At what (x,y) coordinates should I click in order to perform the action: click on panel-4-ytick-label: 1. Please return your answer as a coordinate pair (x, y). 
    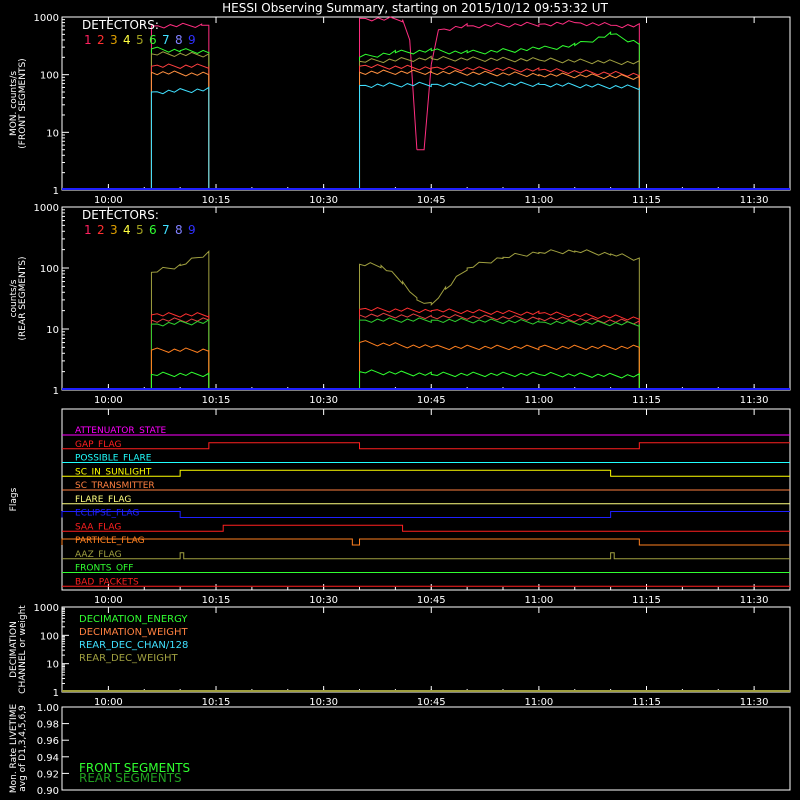
    Looking at the image, I should click on (56, 693).